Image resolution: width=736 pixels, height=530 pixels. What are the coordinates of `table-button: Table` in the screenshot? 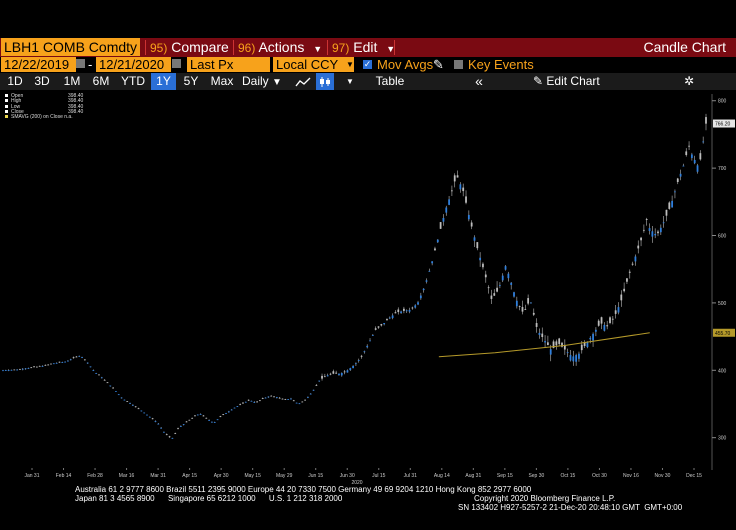 It's located at (390, 81).